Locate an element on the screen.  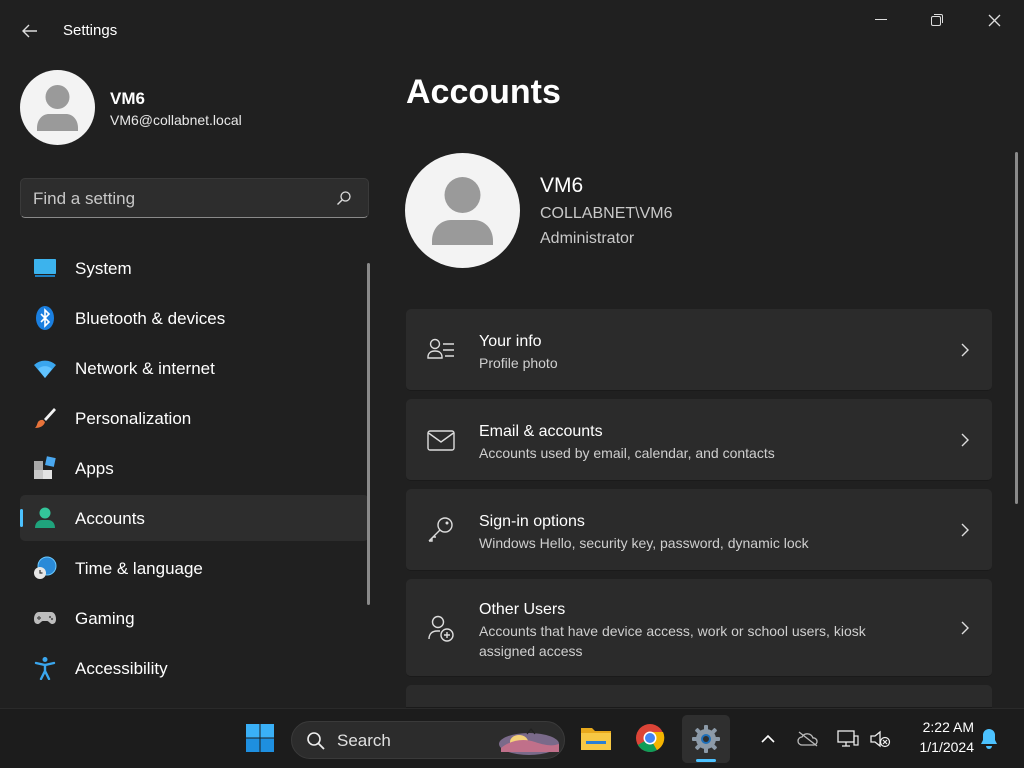
sidebar-item-time-language: Time & language is located at coordinates (194, 568).